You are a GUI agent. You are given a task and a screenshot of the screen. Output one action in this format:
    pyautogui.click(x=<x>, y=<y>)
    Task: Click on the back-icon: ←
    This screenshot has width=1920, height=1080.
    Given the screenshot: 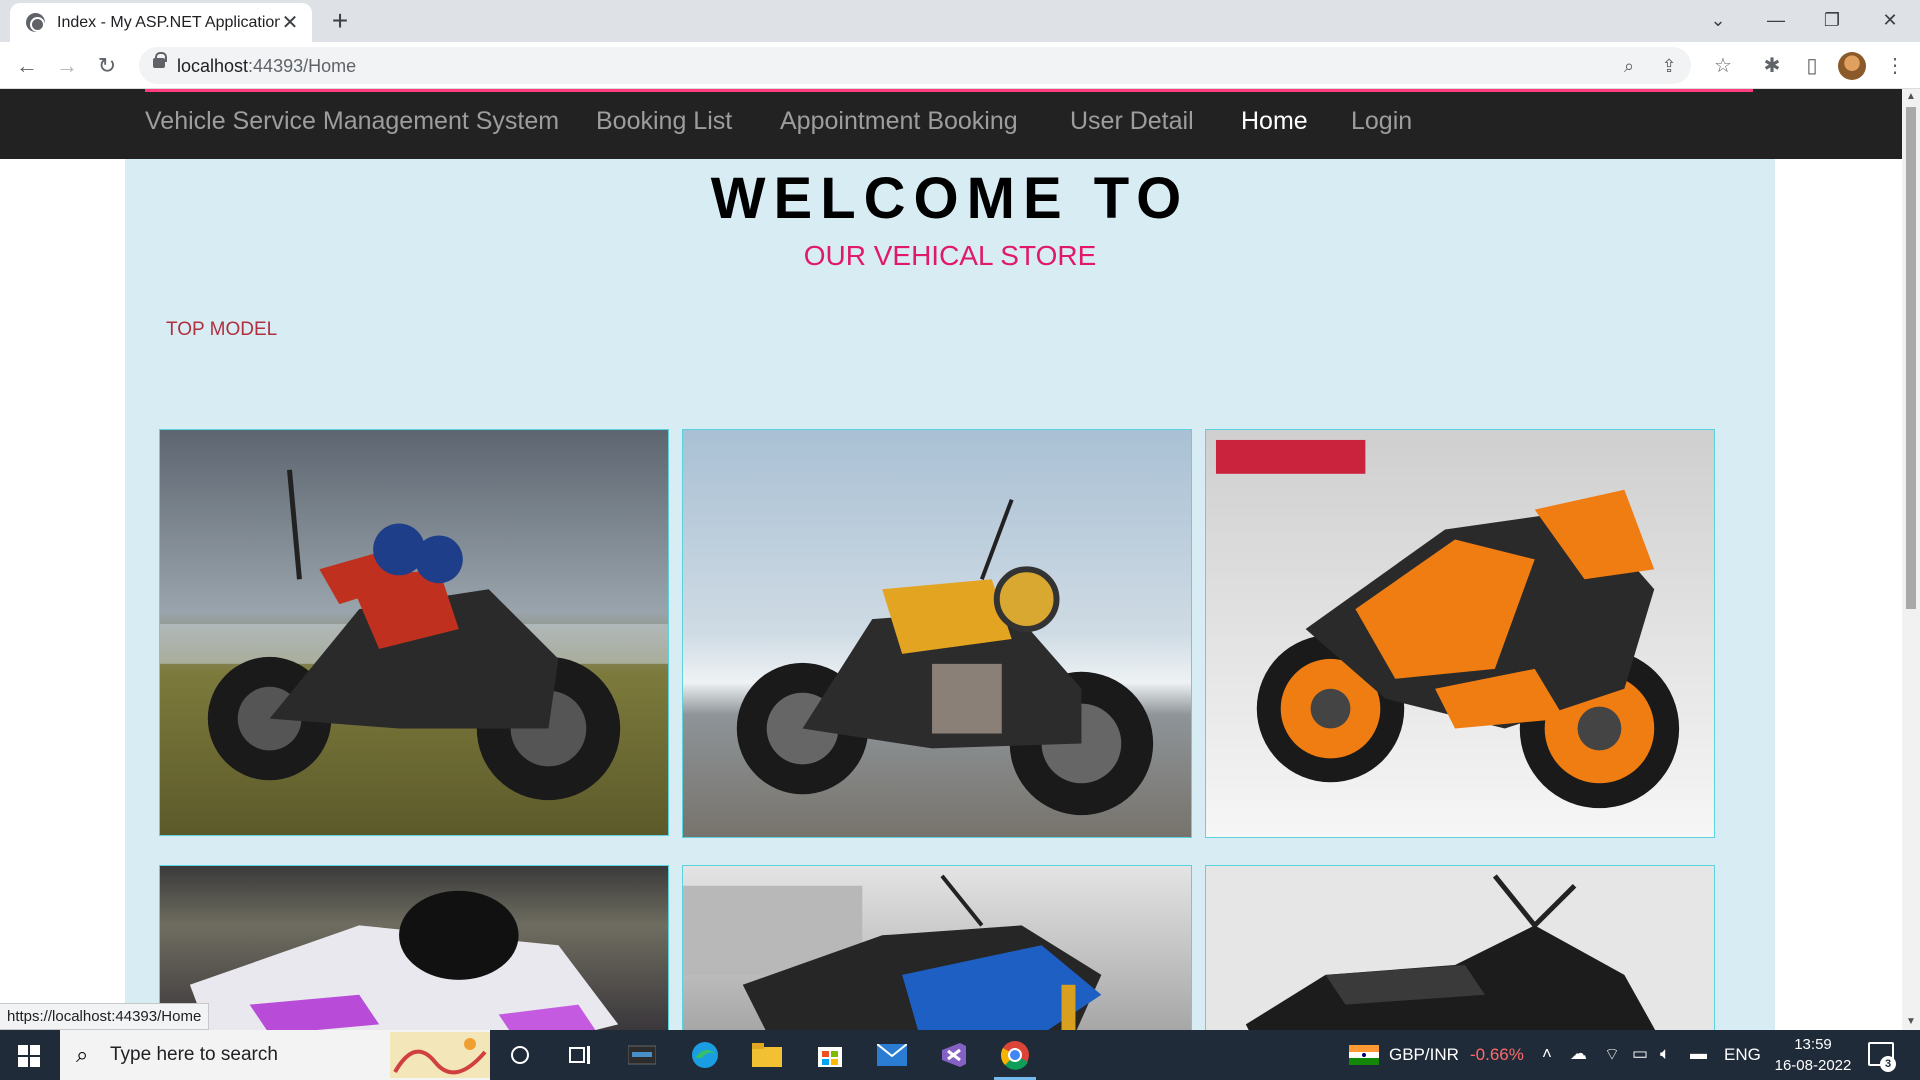 What is the action you would take?
    pyautogui.click(x=27, y=66)
    